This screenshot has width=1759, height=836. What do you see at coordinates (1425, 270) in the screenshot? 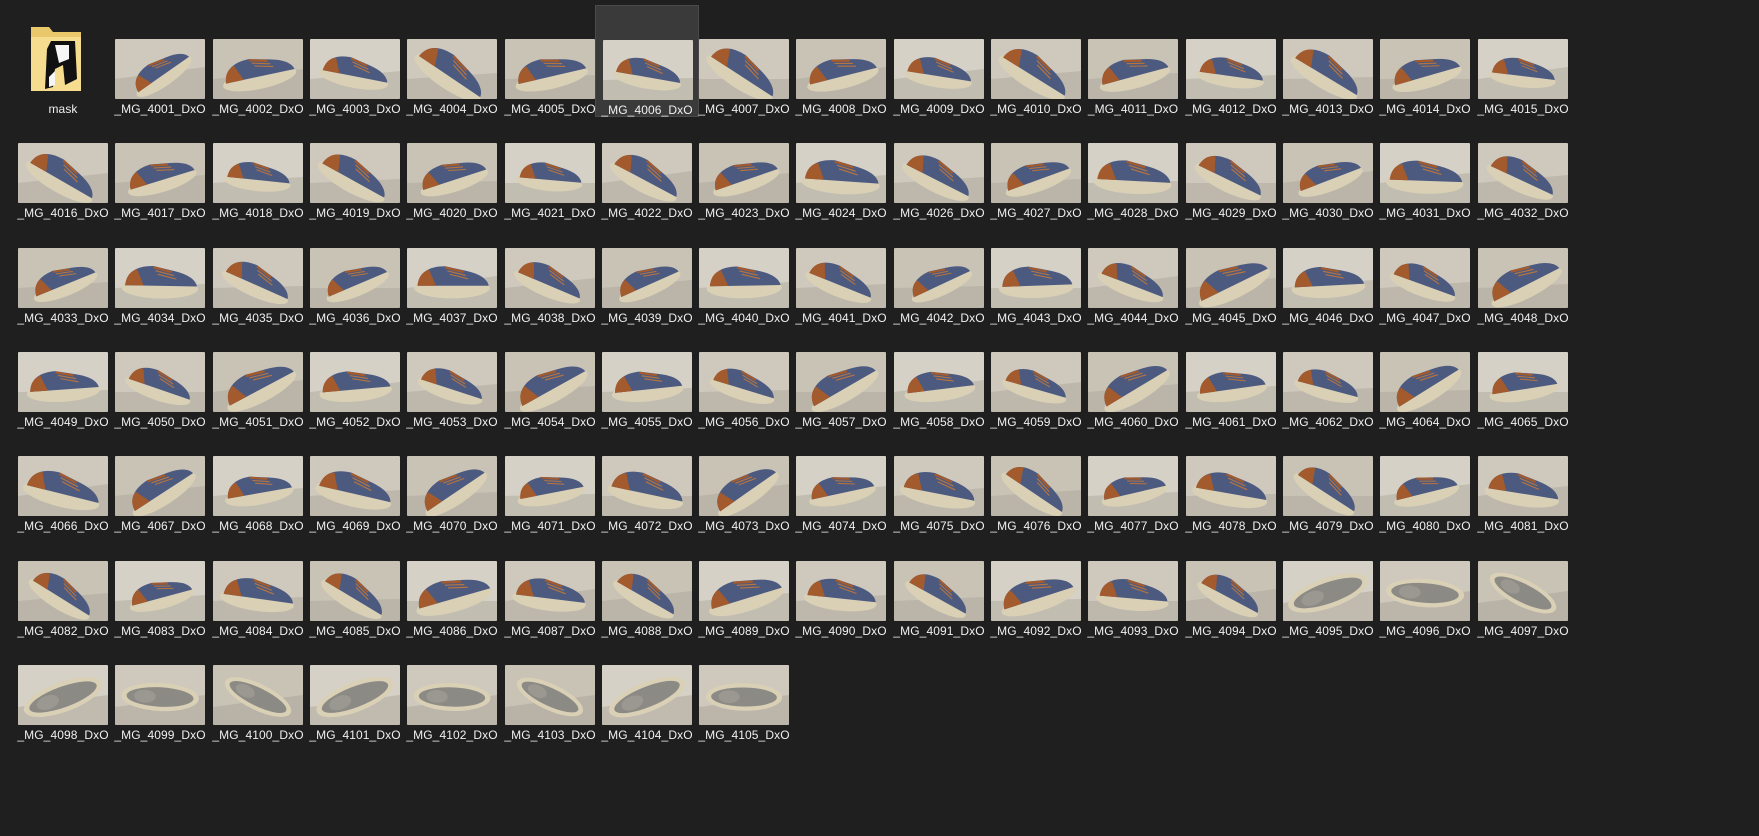
I see `file-item: _MG_4047_DxO` at bounding box center [1425, 270].